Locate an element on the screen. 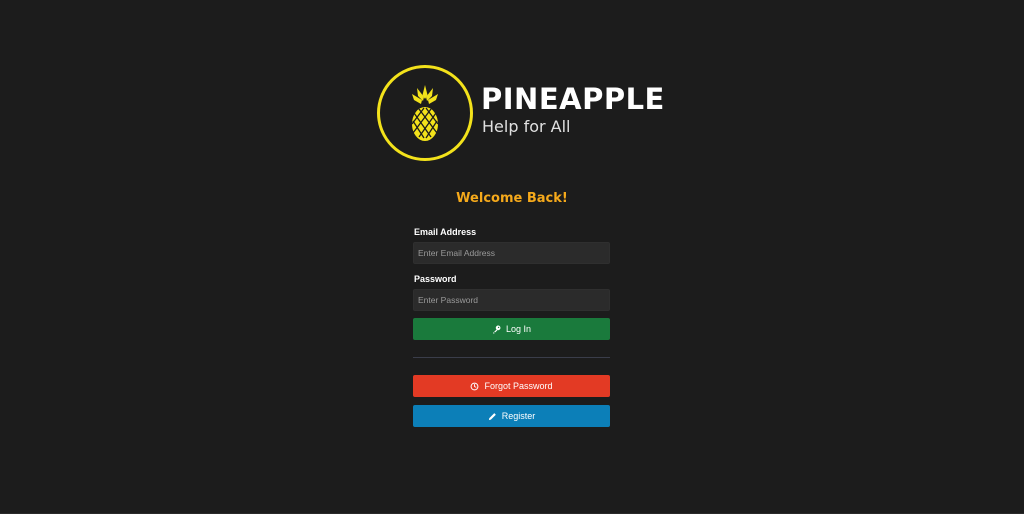 The height and width of the screenshot is (514, 1024). brand-logo: PINEAPPLE Help for All is located at coordinates (520, 113).